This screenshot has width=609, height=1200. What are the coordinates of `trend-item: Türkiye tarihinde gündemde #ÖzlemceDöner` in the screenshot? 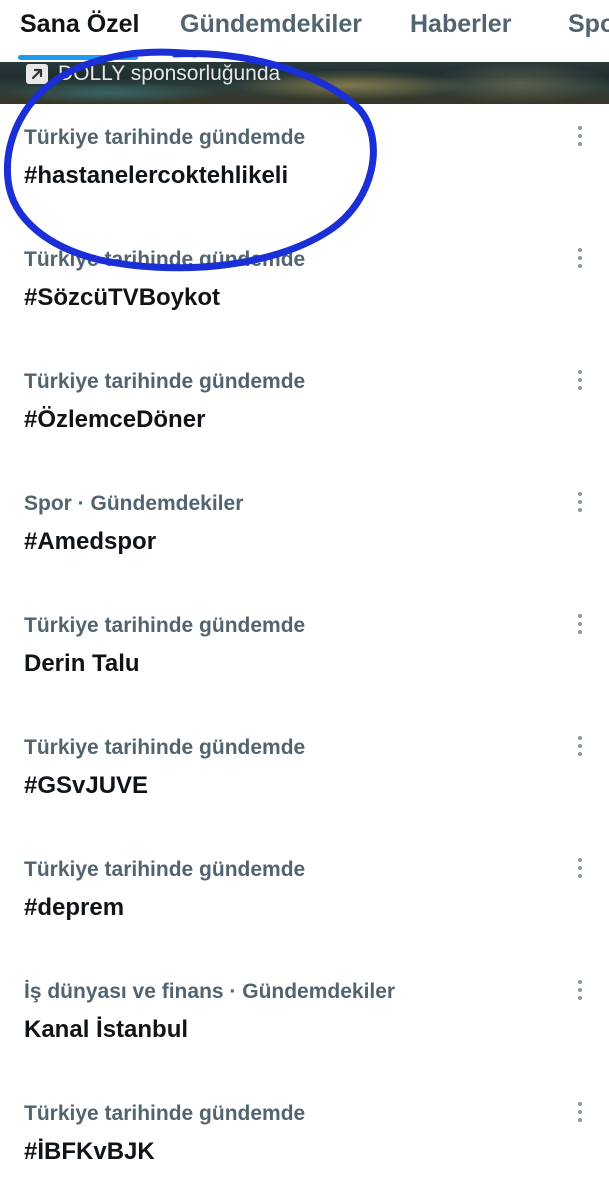 It's located at (304, 411).